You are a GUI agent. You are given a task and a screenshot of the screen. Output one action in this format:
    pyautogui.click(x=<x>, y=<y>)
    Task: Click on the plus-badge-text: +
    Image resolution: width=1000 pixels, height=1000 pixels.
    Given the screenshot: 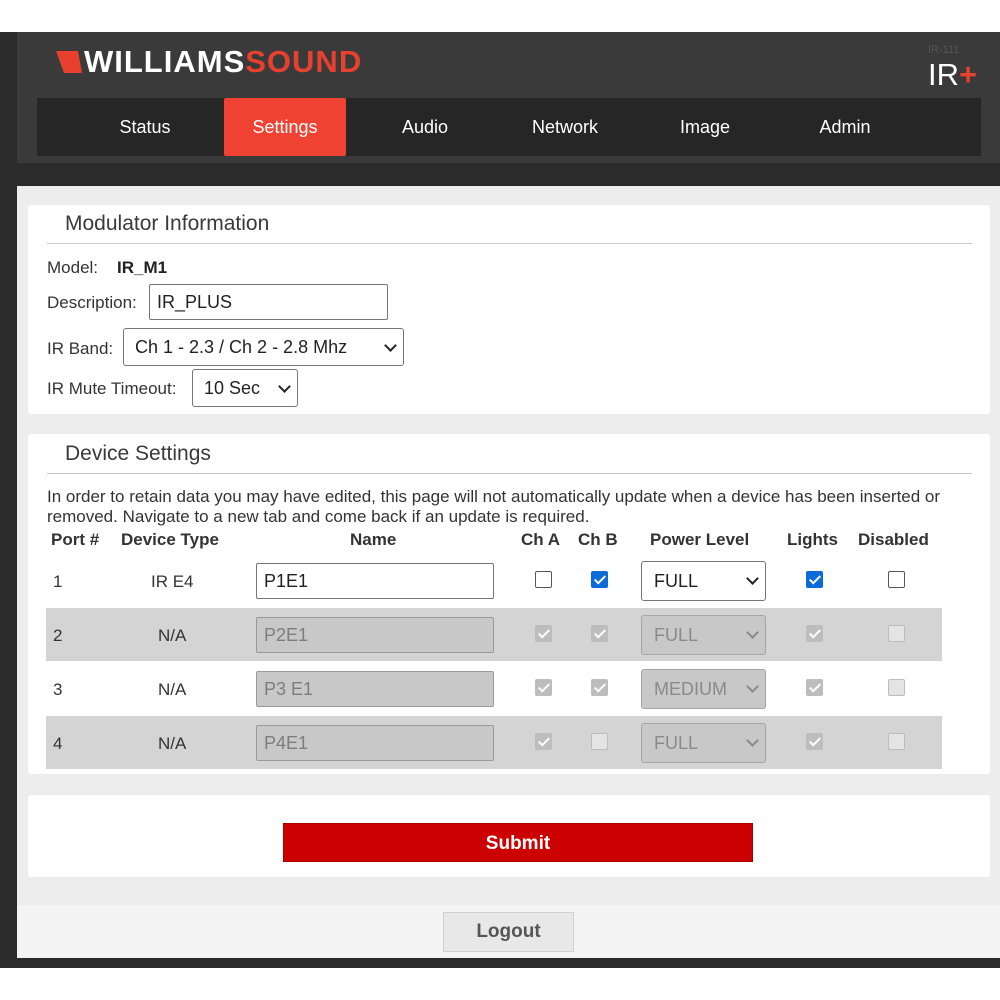 What is the action you would take?
    pyautogui.click(x=968, y=74)
    